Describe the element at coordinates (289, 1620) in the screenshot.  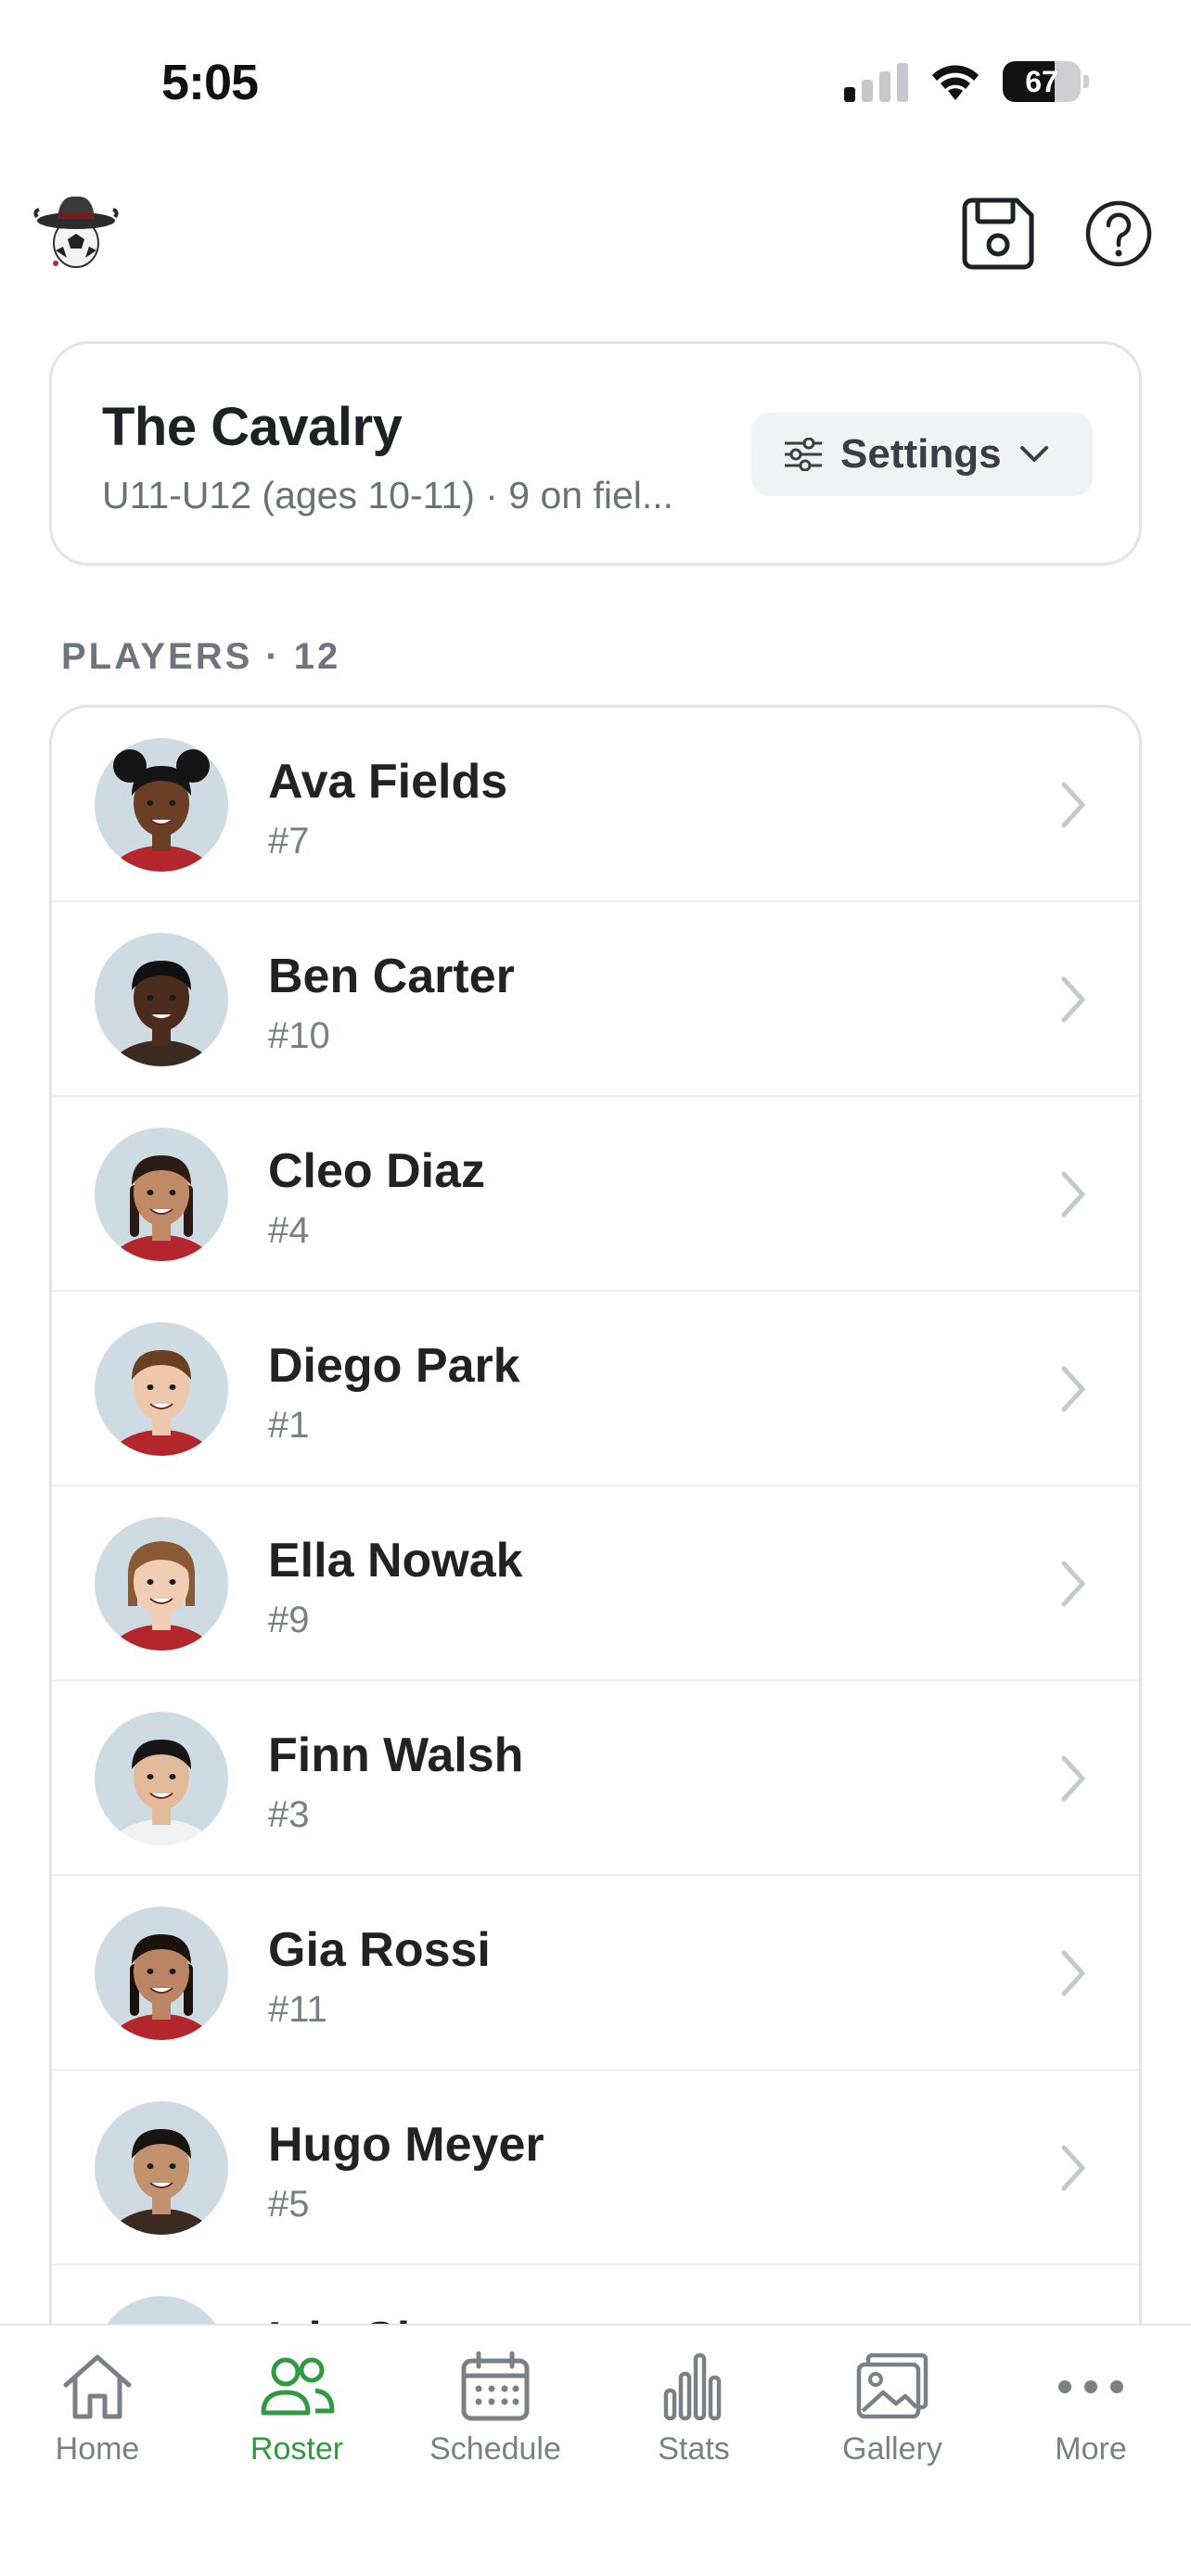
I see `player-number: #9` at that location.